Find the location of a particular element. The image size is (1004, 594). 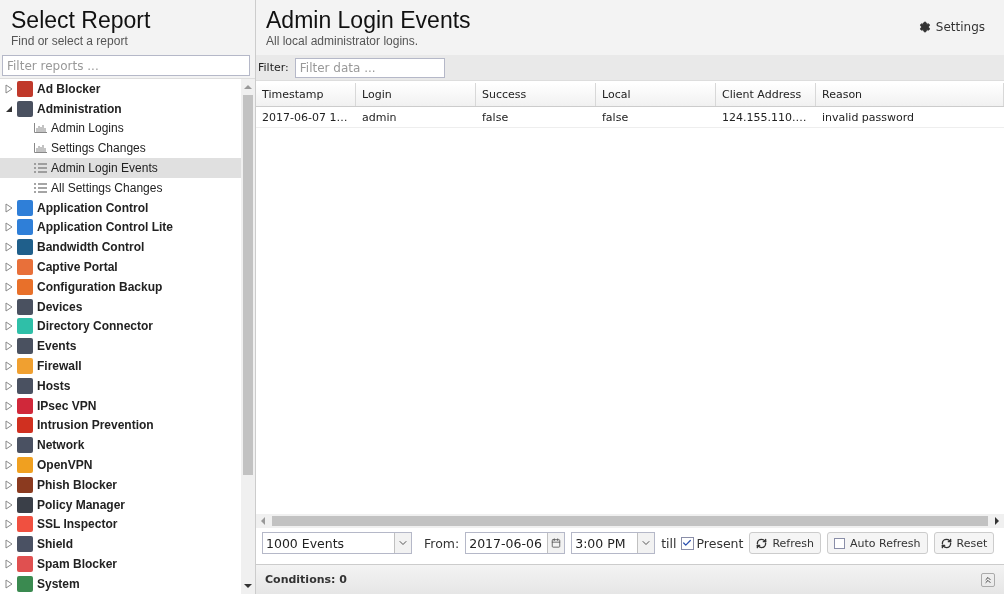

tree-item: Ad Blocker is located at coordinates (69, 88).